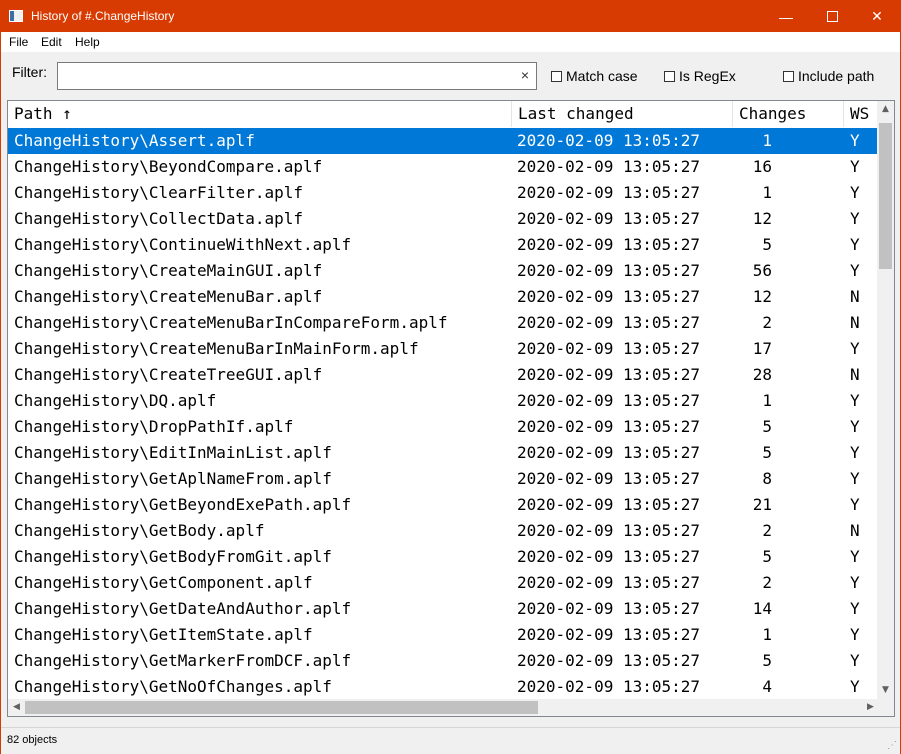  I want to click on horizontal-scroll-thumb, so click(281, 707).